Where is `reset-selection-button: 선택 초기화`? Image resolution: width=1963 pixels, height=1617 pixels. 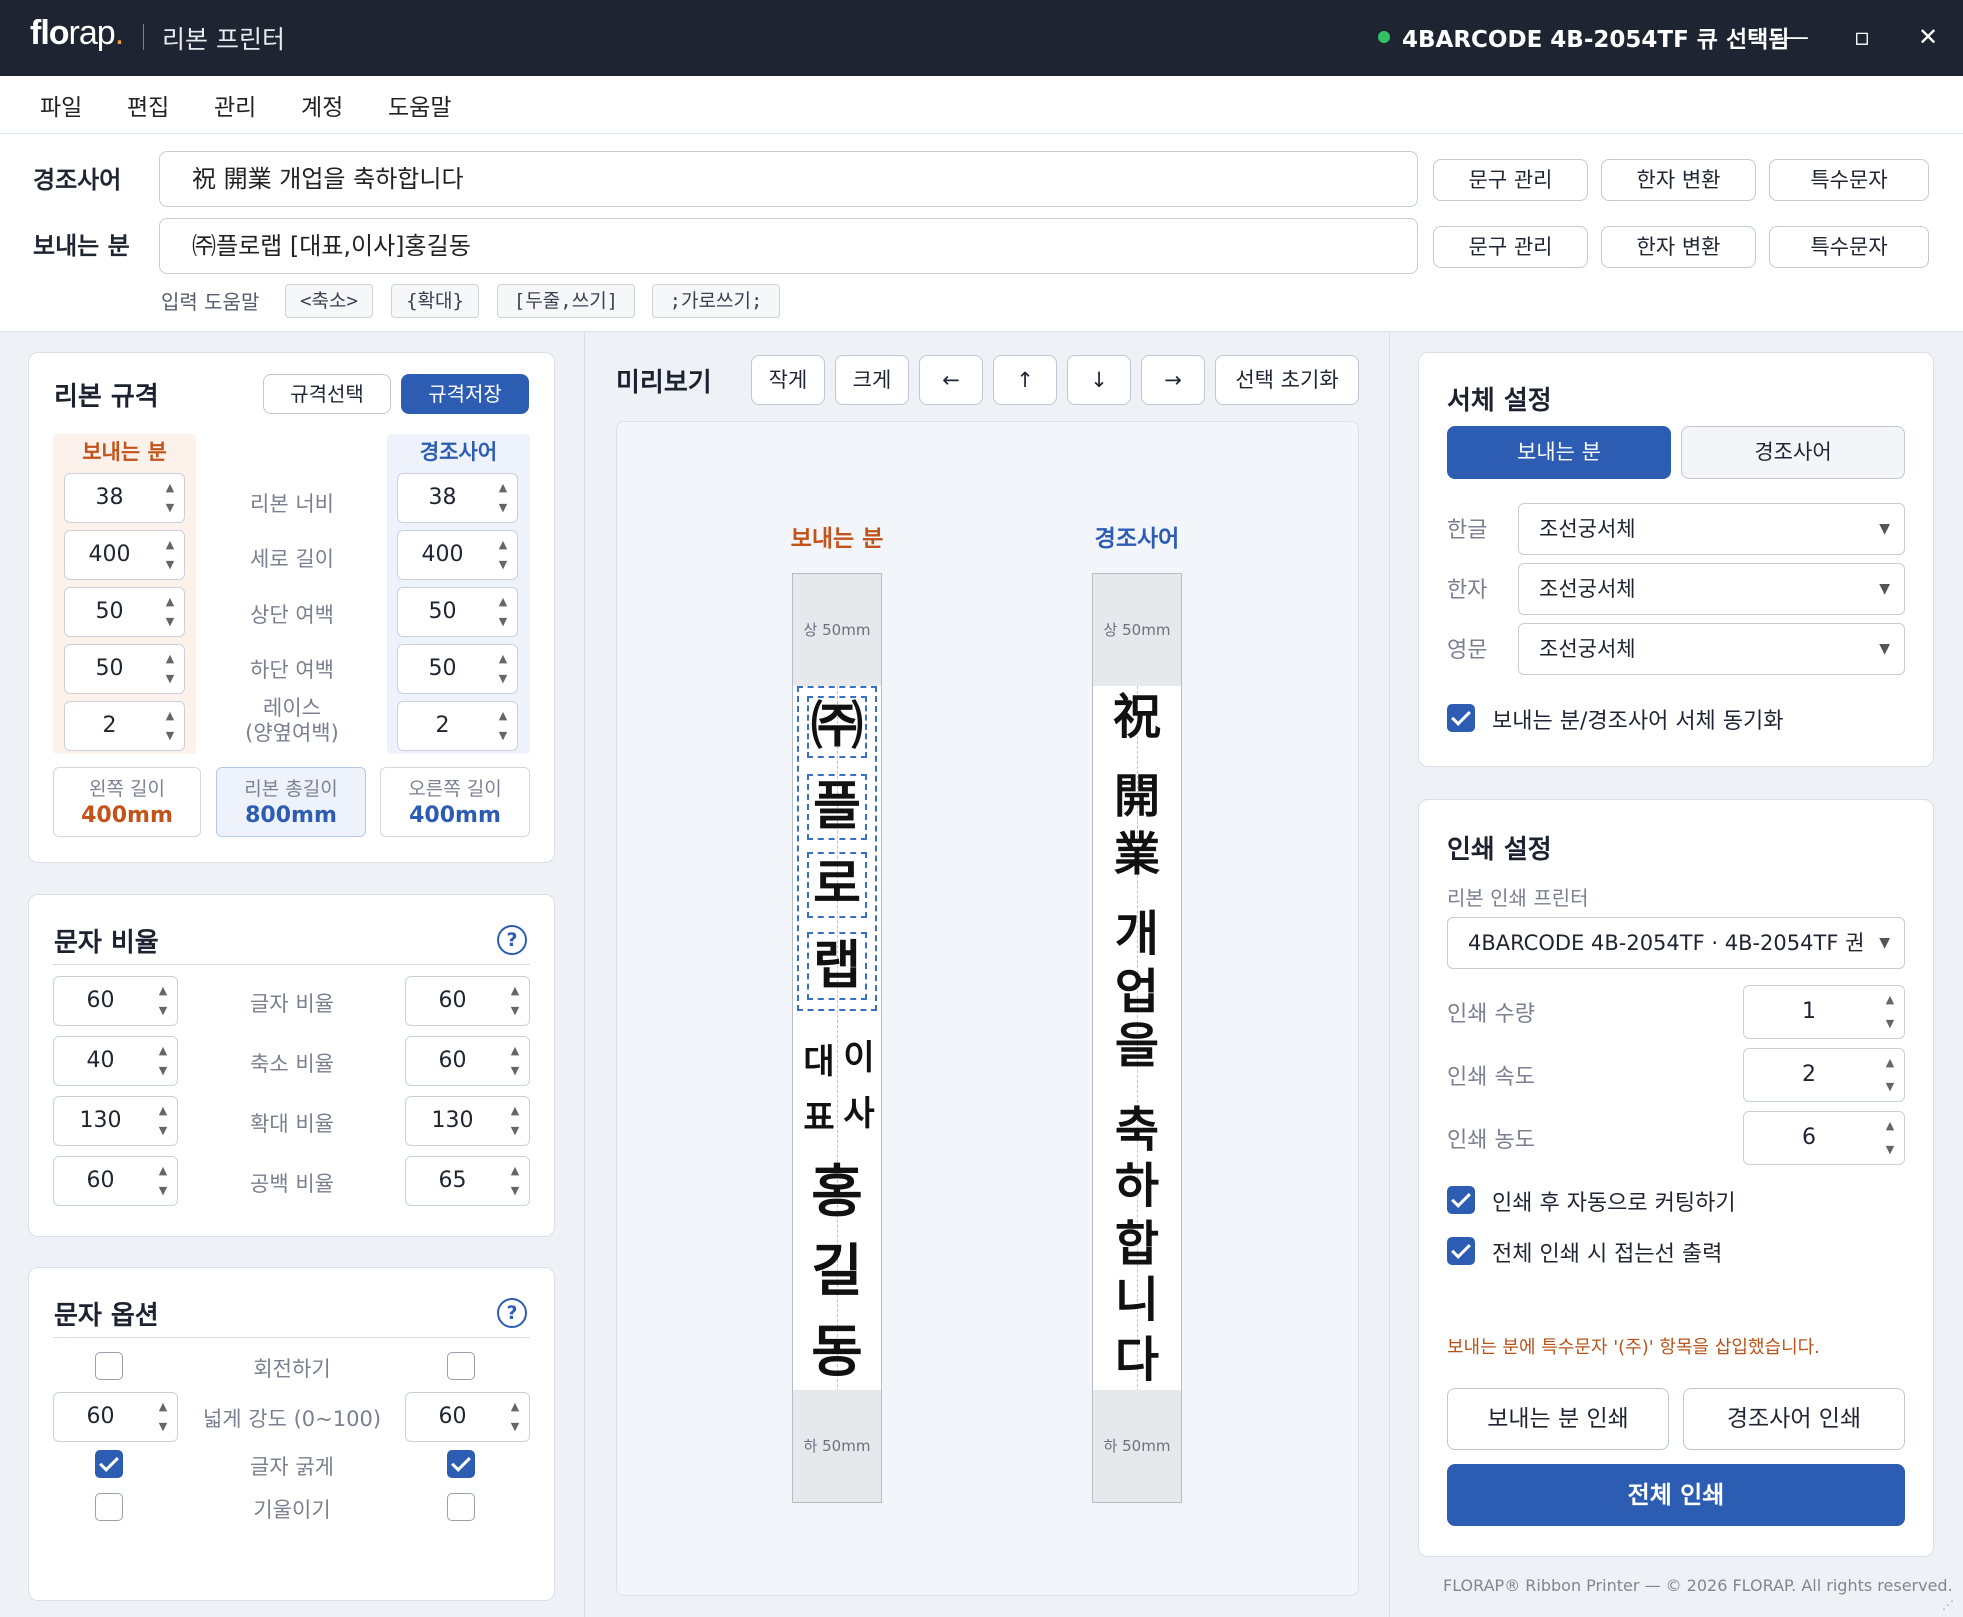
reset-selection-button: 선택 초기화 is located at coordinates (1287, 380).